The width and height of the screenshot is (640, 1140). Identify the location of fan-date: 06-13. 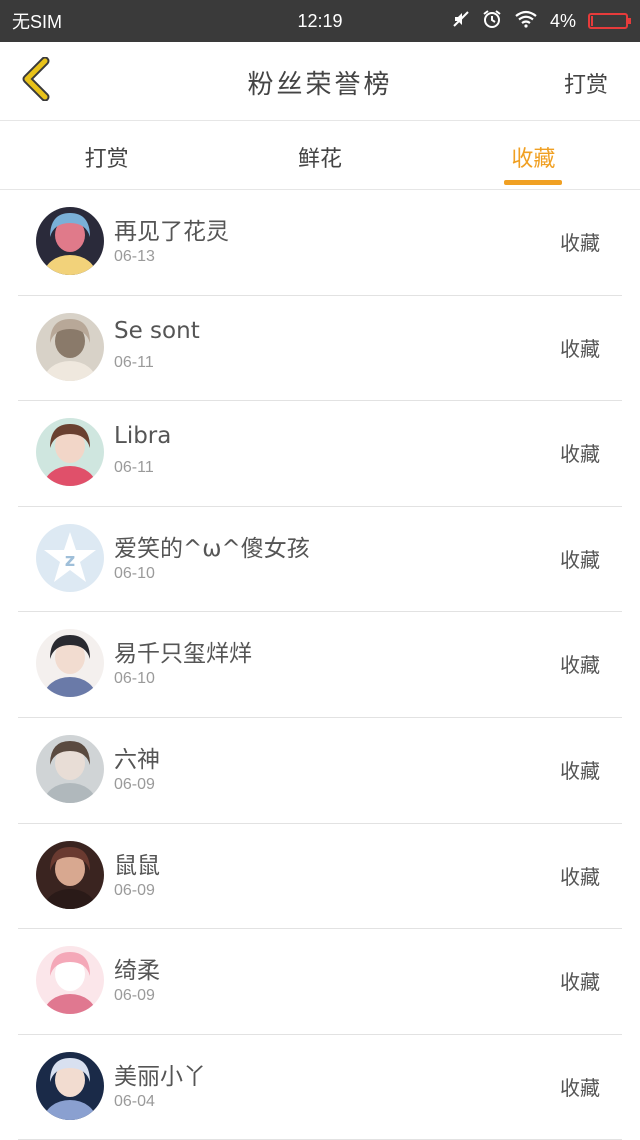
(134, 256).